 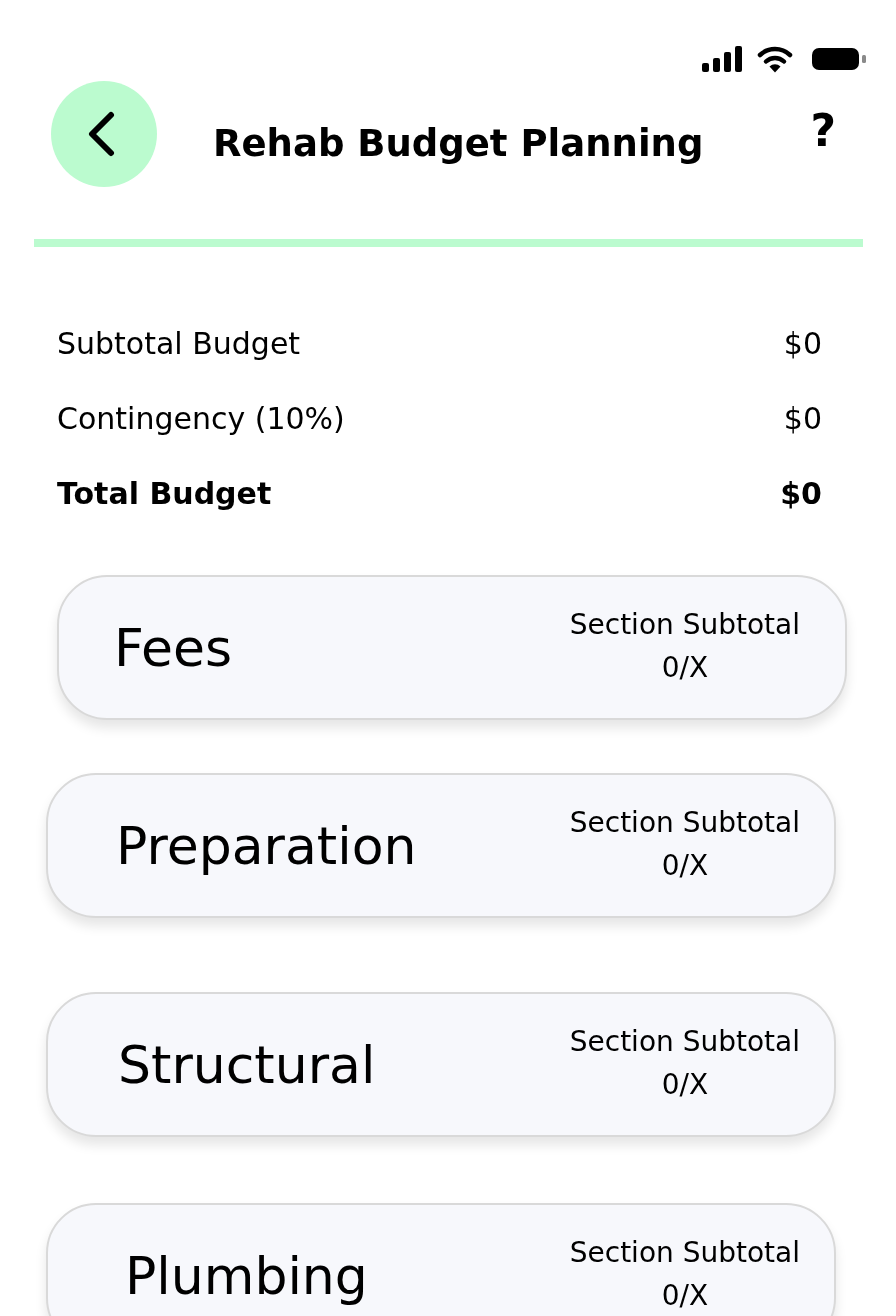 I want to click on section-card: Plumbing Section Subtotal 0/X, so click(x=441, y=1259).